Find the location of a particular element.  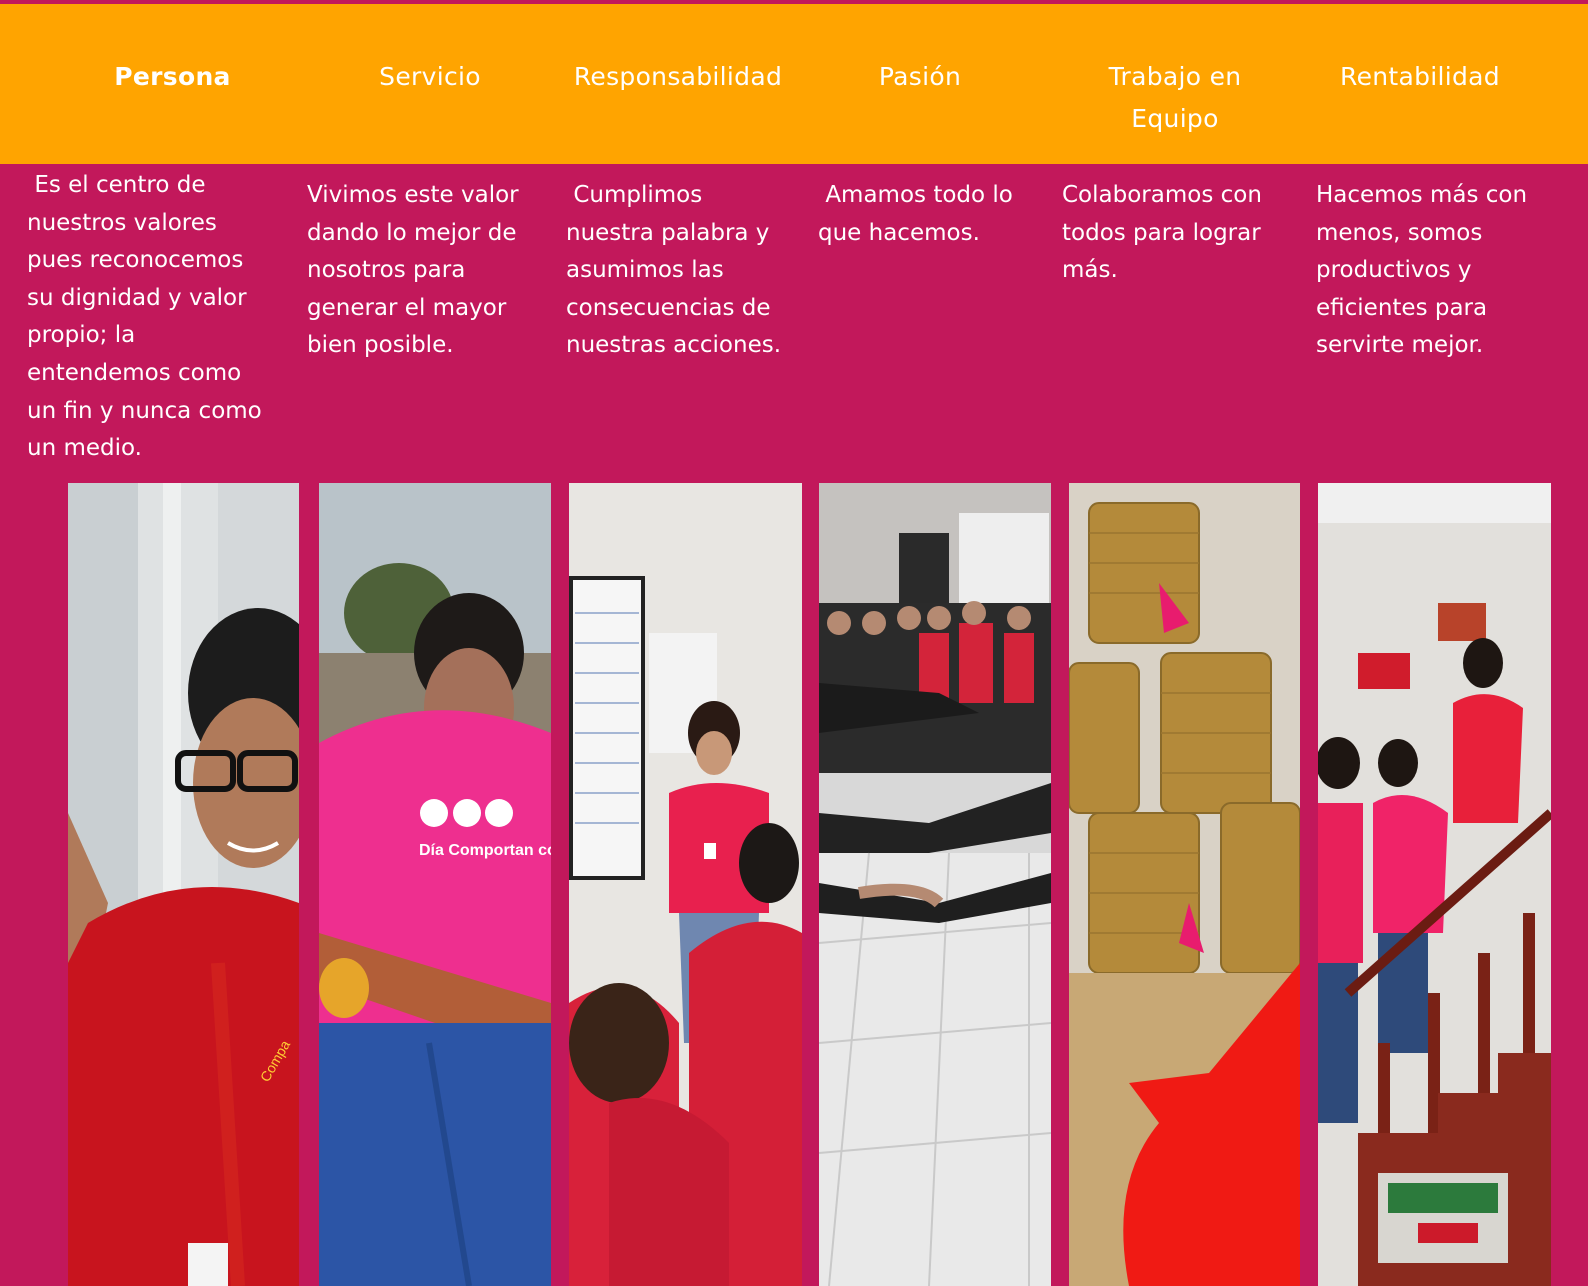

photo-persona: Compa is located at coordinates (183, 884).